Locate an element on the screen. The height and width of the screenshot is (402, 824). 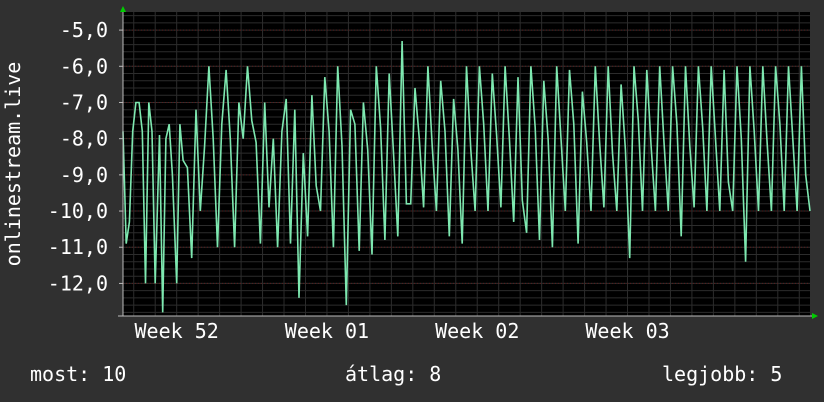
current-value: most: 10 is located at coordinates (78, 374).